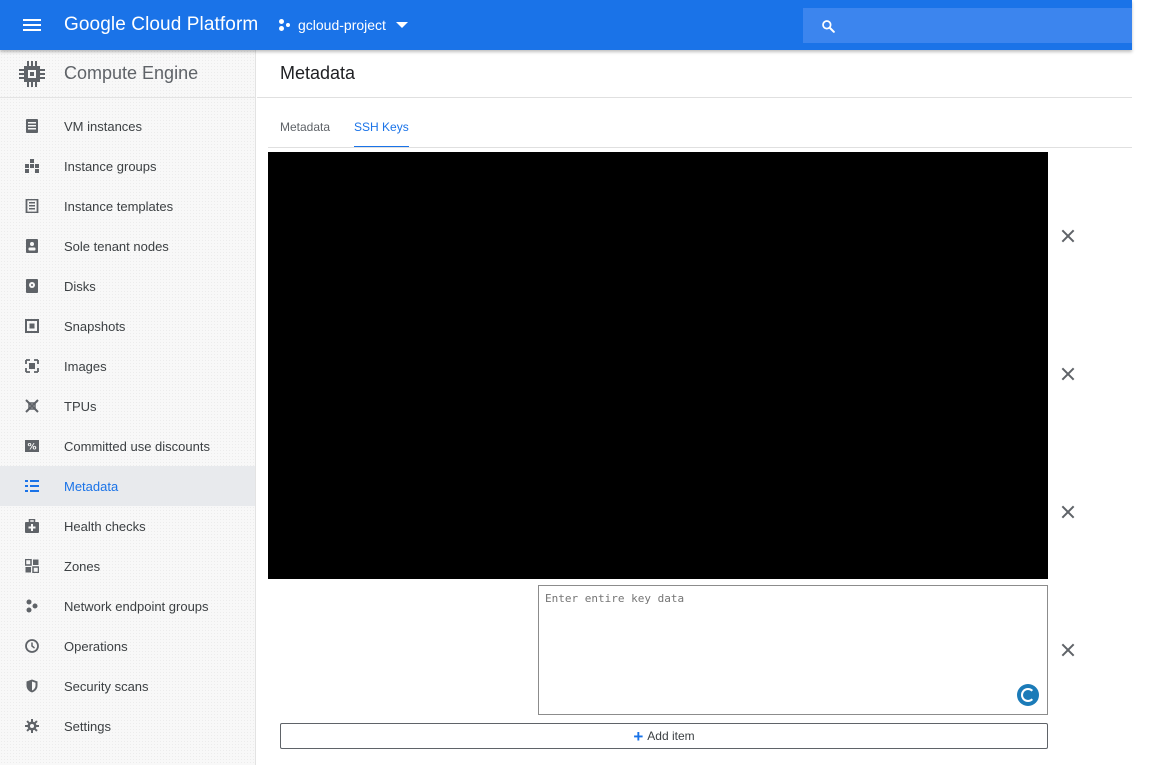  I want to click on dots-icon, so click(32, 606).